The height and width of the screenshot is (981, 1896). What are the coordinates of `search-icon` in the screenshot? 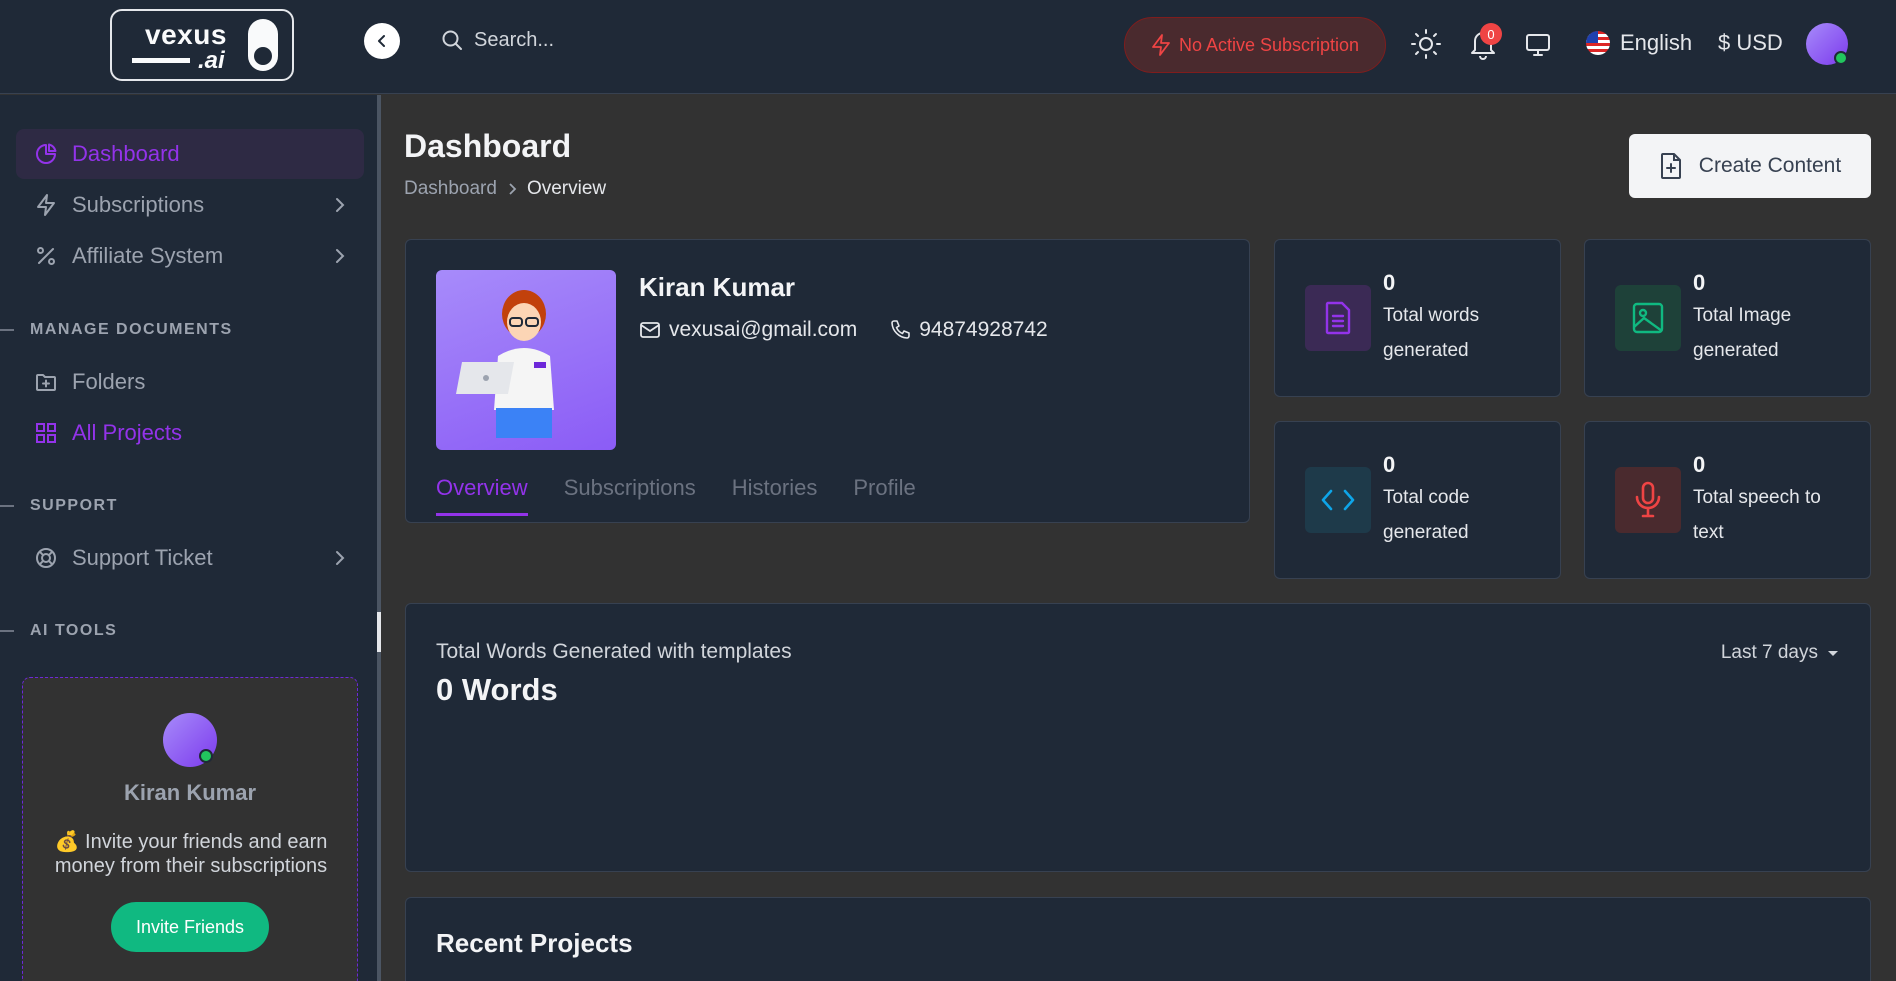 It's located at (452, 40).